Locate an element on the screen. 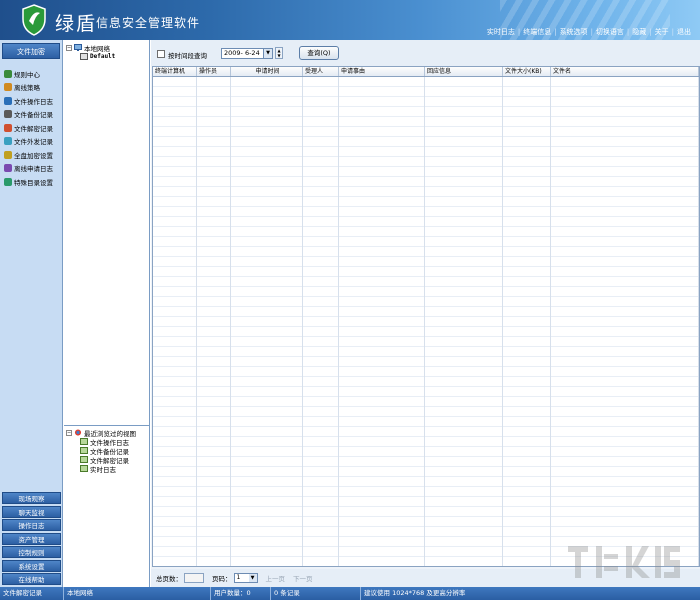  sidebar-button-system-settings: 系统设置 is located at coordinates (31, 565).